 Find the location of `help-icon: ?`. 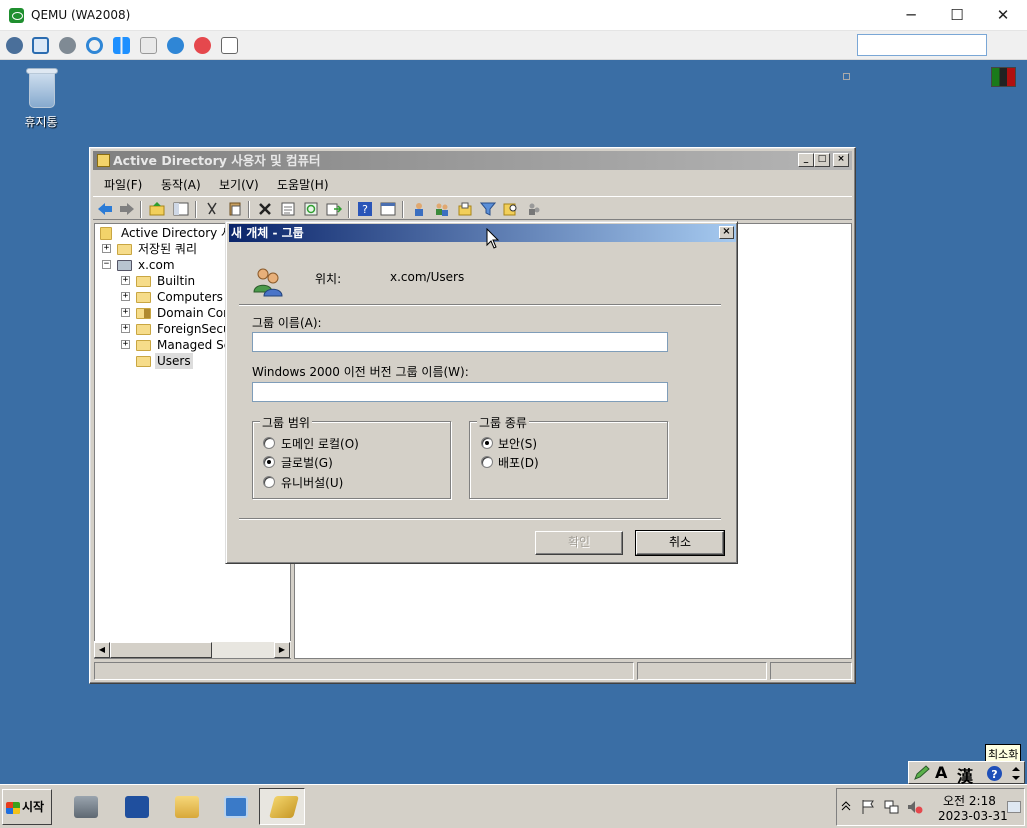

help-icon: ? is located at coordinates (365, 209).